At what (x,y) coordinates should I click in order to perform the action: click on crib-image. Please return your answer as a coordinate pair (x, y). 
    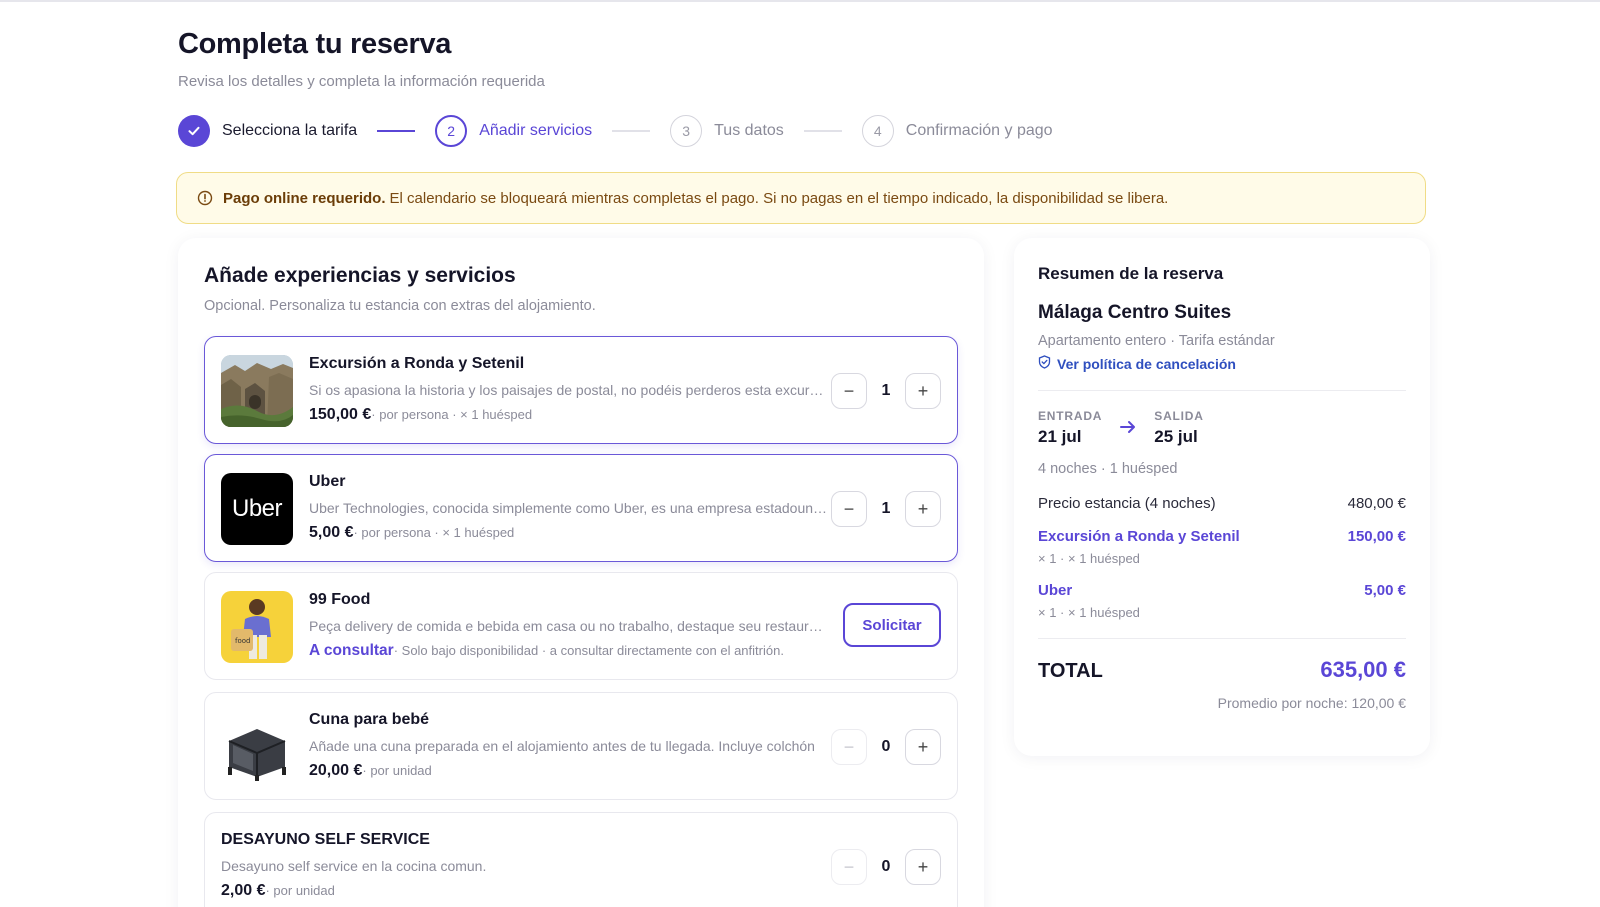
    Looking at the image, I should click on (257, 747).